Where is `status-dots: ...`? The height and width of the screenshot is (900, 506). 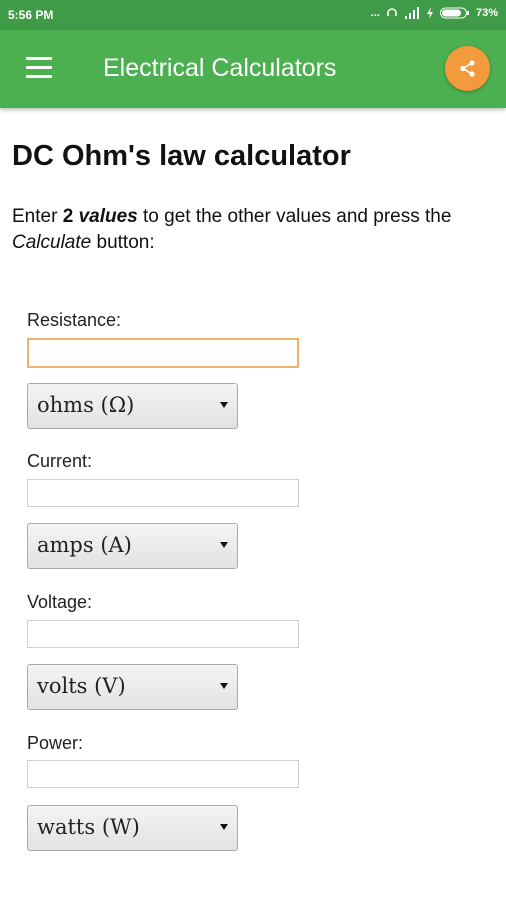
status-dots: ... is located at coordinates (375, 13).